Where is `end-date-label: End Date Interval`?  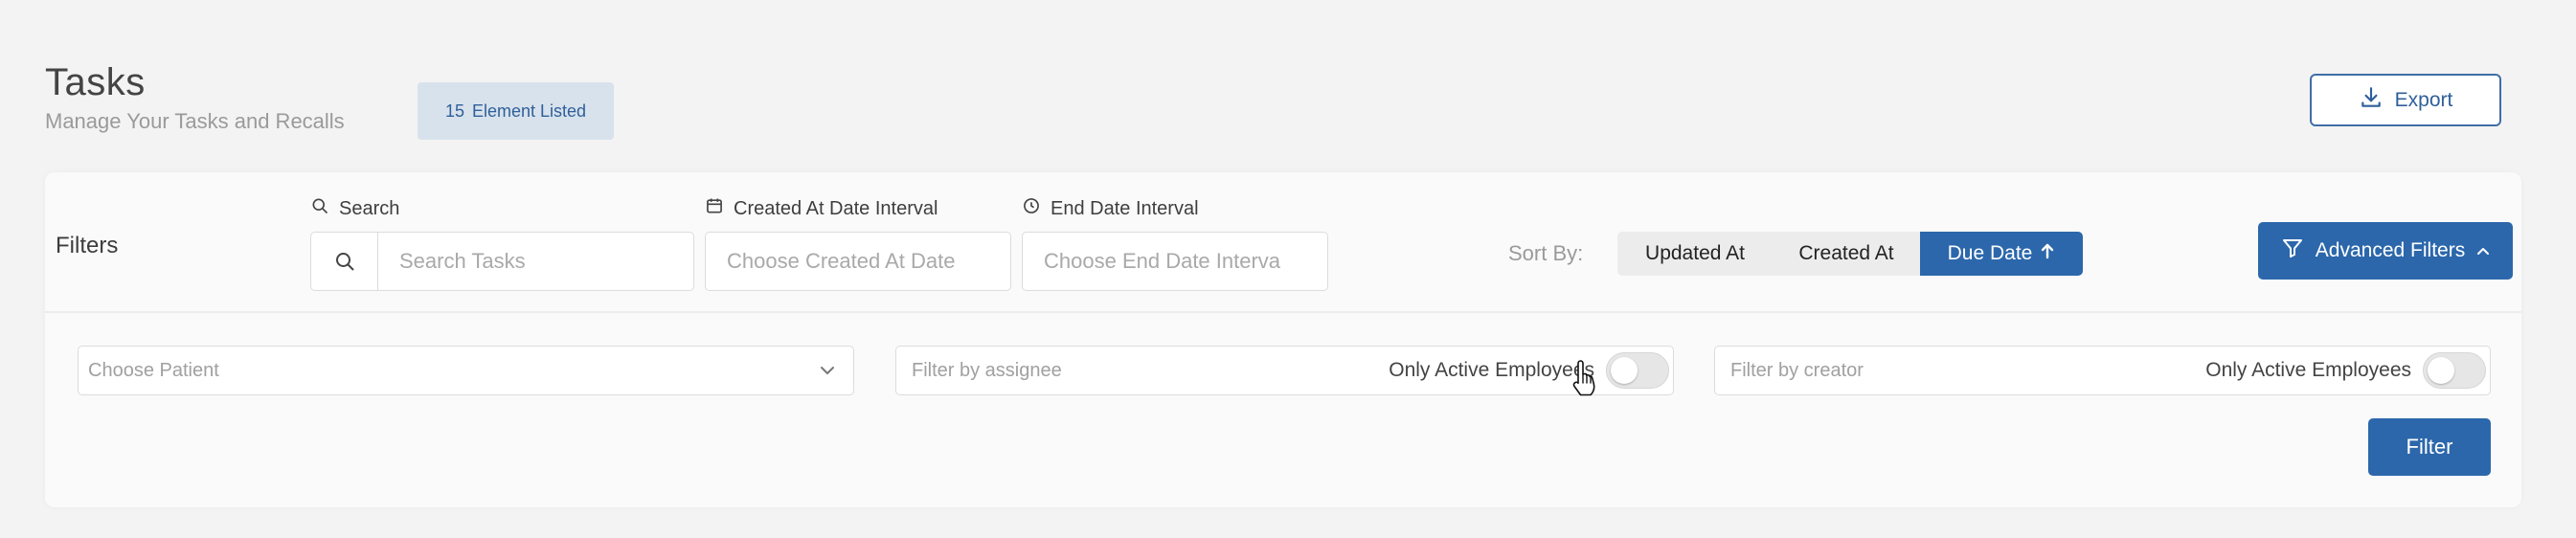
end-date-label: End Date Interval is located at coordinates (1110, 208).